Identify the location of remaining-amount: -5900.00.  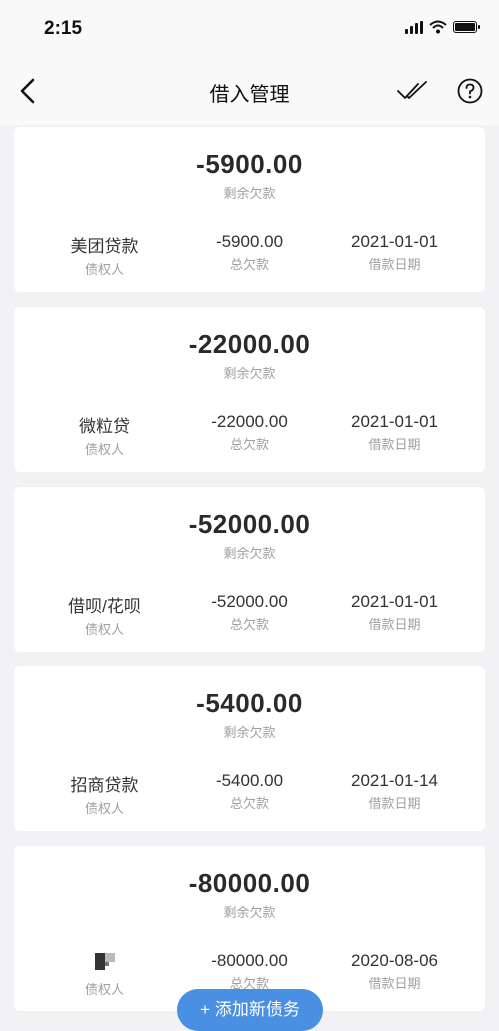
(249, 164).